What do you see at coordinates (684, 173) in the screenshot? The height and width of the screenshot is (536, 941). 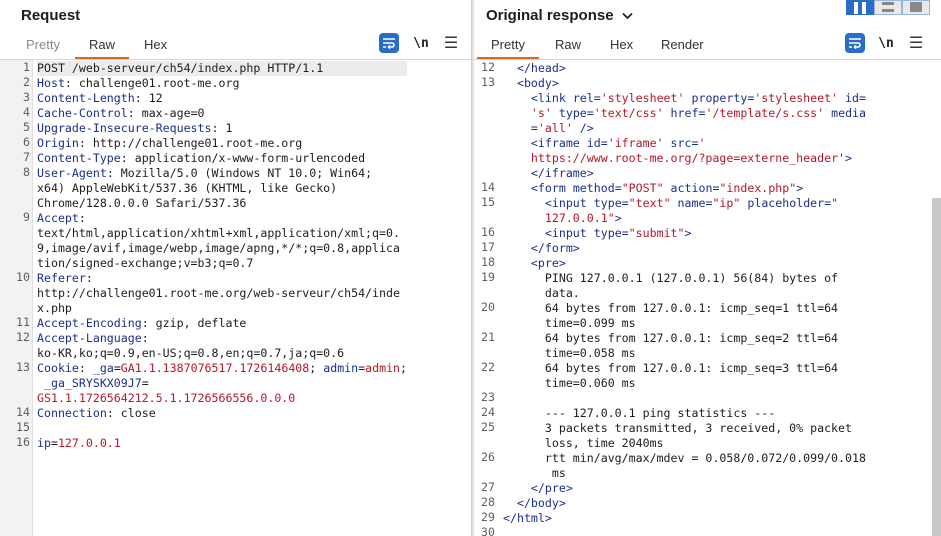 I see `code-line: </iframe>` at bounding box center [684, 173].